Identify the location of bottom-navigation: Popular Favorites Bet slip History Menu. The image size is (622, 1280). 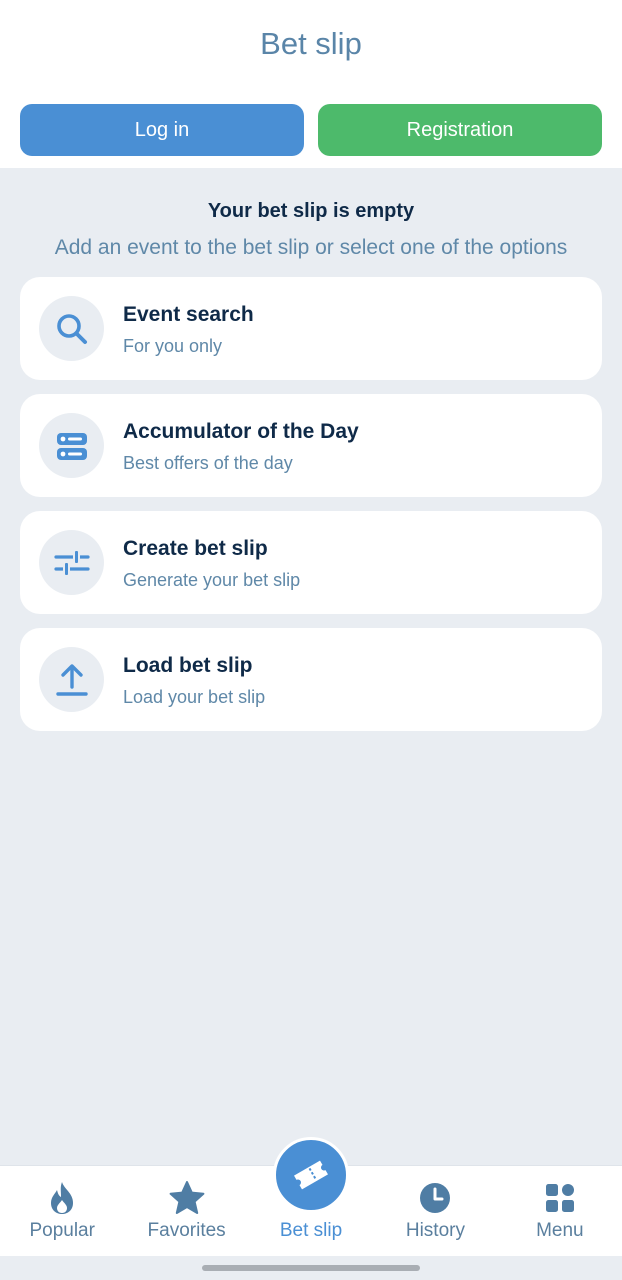
(311, 1197).